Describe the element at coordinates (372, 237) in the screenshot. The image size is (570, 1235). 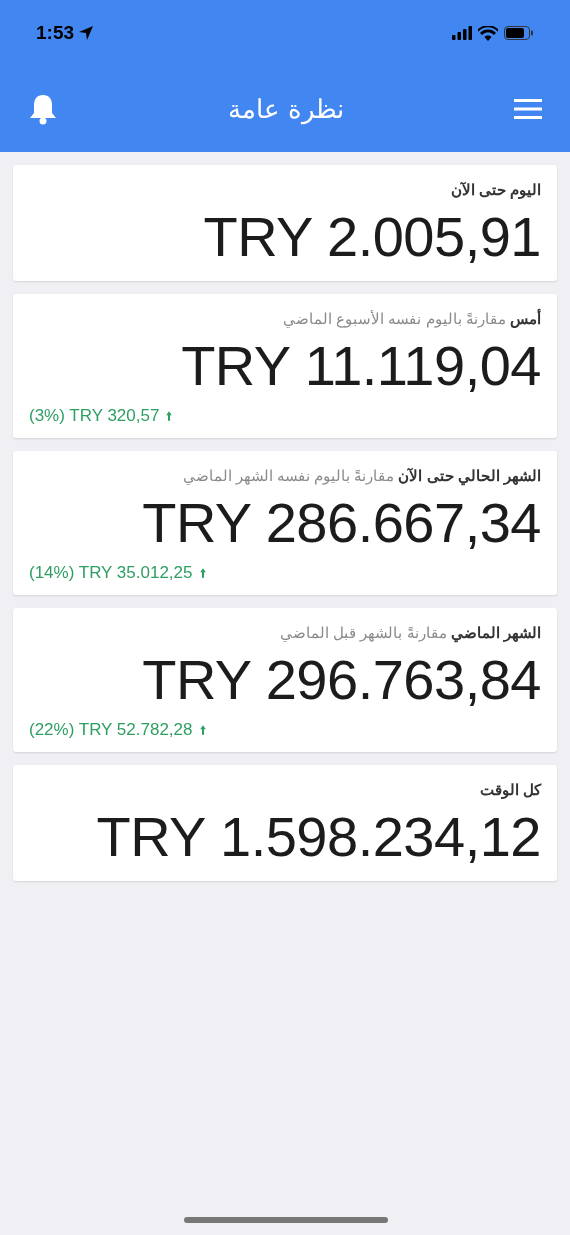
I see `card-value: TRY 2.005,91` at that location.